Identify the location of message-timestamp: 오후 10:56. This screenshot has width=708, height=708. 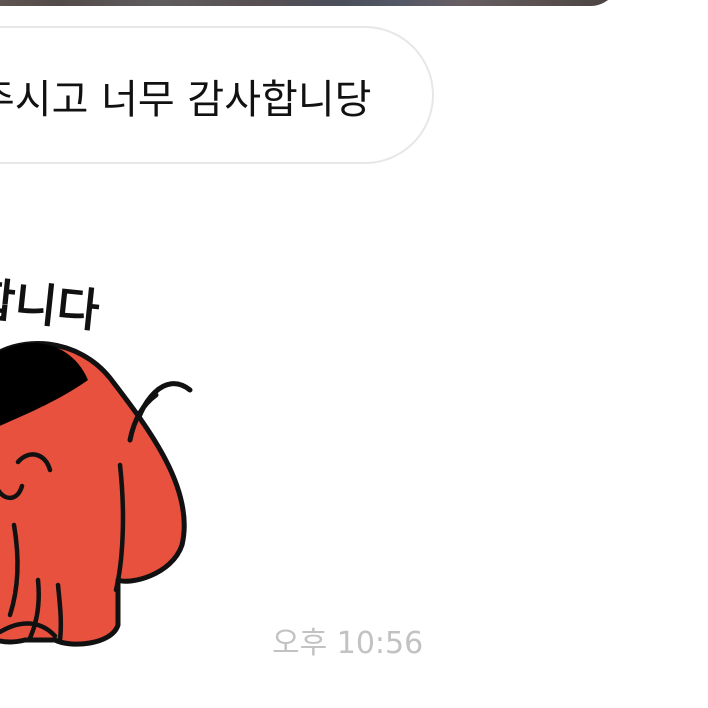
(348, 643).